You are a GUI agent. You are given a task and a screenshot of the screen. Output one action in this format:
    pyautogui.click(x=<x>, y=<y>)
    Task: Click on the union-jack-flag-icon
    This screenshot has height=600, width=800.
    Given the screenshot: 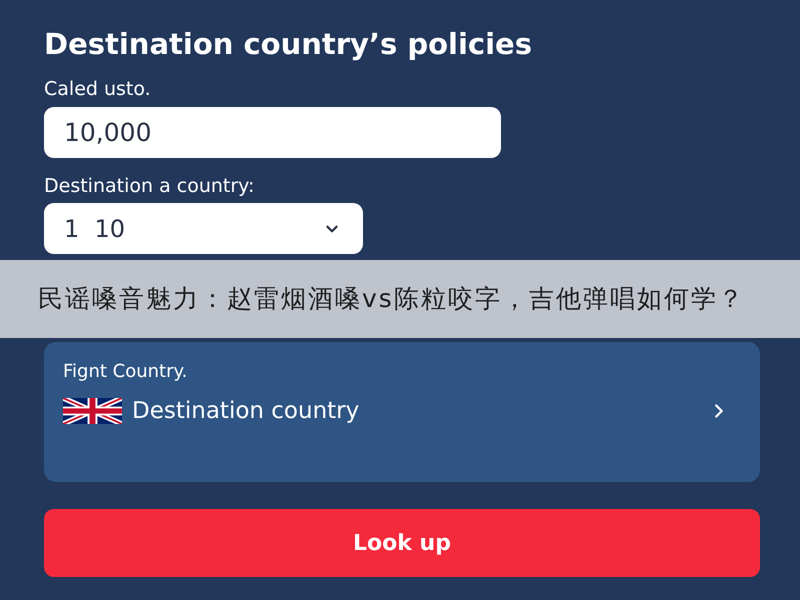 What is the action you would take?
    pyautogui.click(x=92, y=411)
    